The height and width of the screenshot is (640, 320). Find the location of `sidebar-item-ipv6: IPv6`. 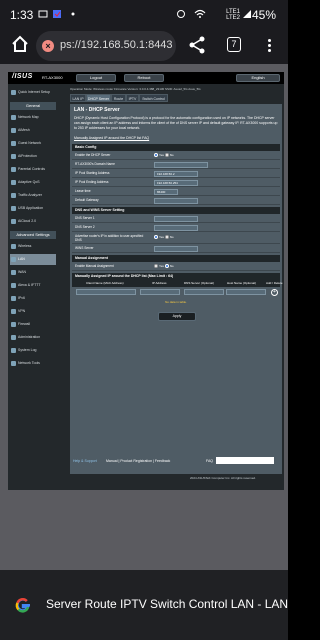

sidebar-item-ipv6: IPv6 is located at coordinates (33, 298).